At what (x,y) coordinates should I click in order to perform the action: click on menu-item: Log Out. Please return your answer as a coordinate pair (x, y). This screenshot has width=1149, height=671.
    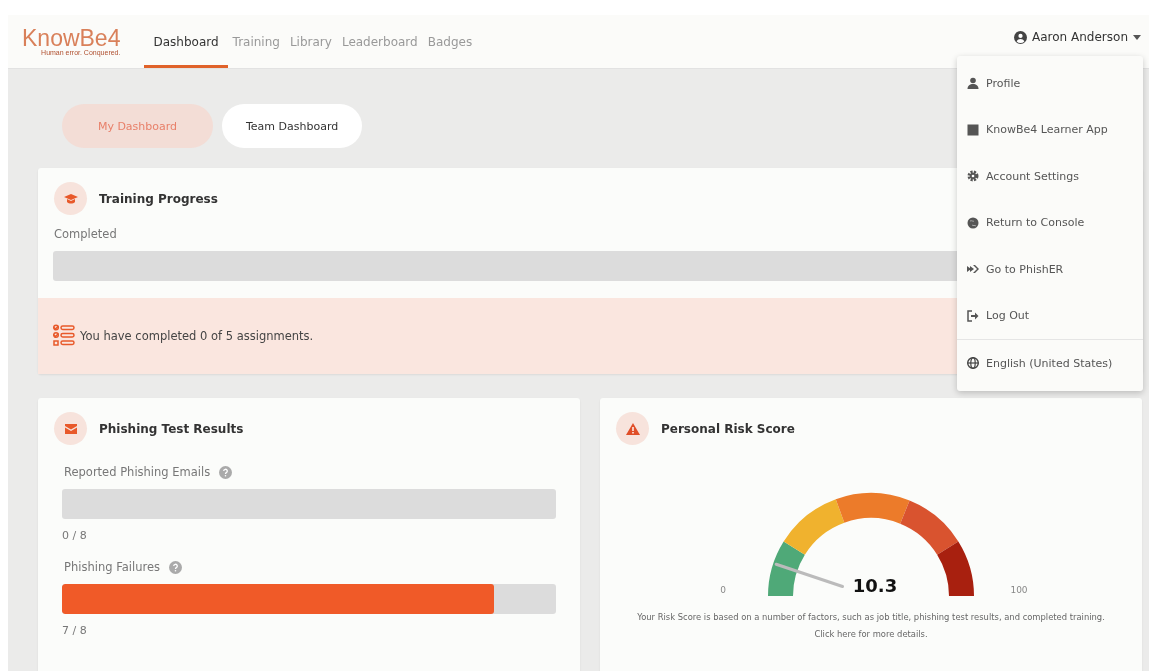
    Looking at the image, I should click on (1050, 315).